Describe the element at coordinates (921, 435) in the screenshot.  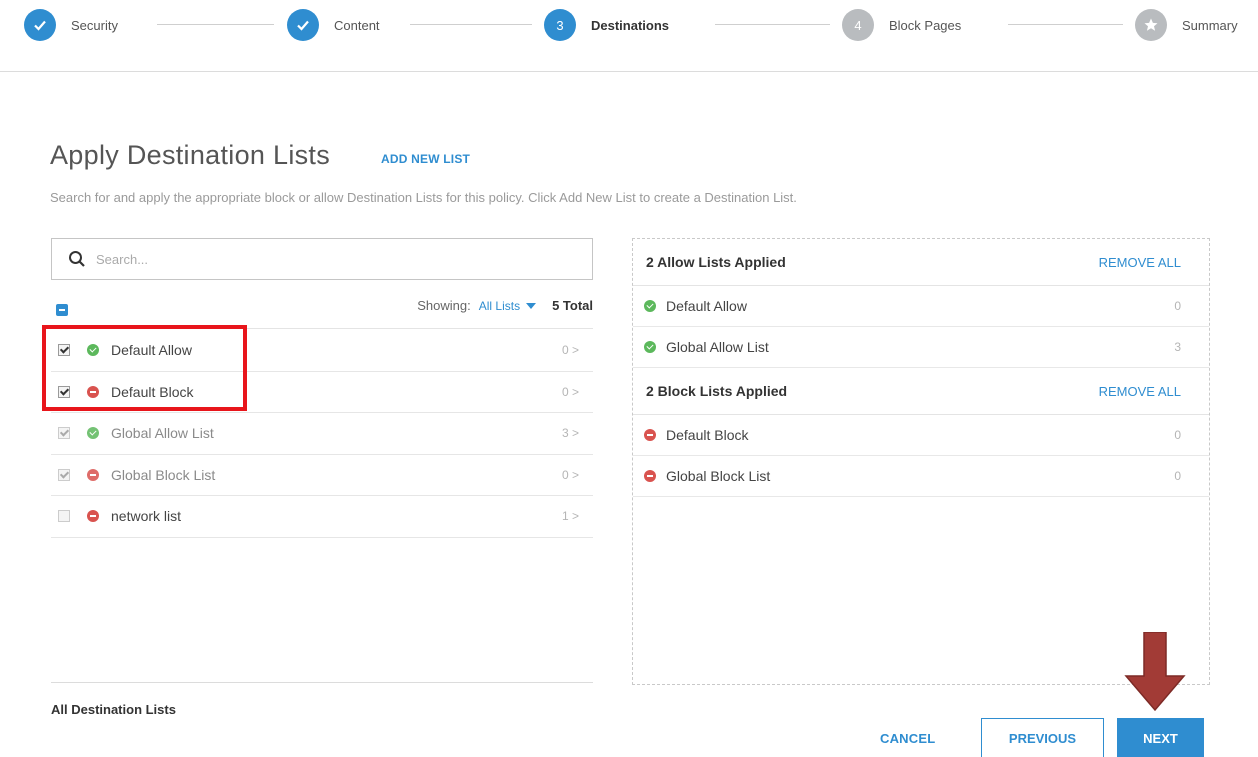
I see `applied-list-item: Default Block 0` at that location.